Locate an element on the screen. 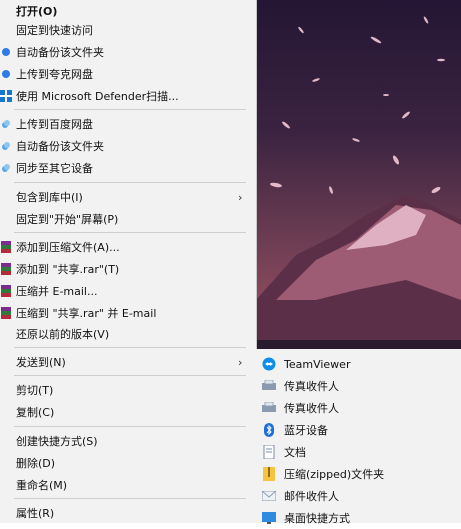  menu-item-label: 固定到快速访问 is located at coordinates (54, 30).